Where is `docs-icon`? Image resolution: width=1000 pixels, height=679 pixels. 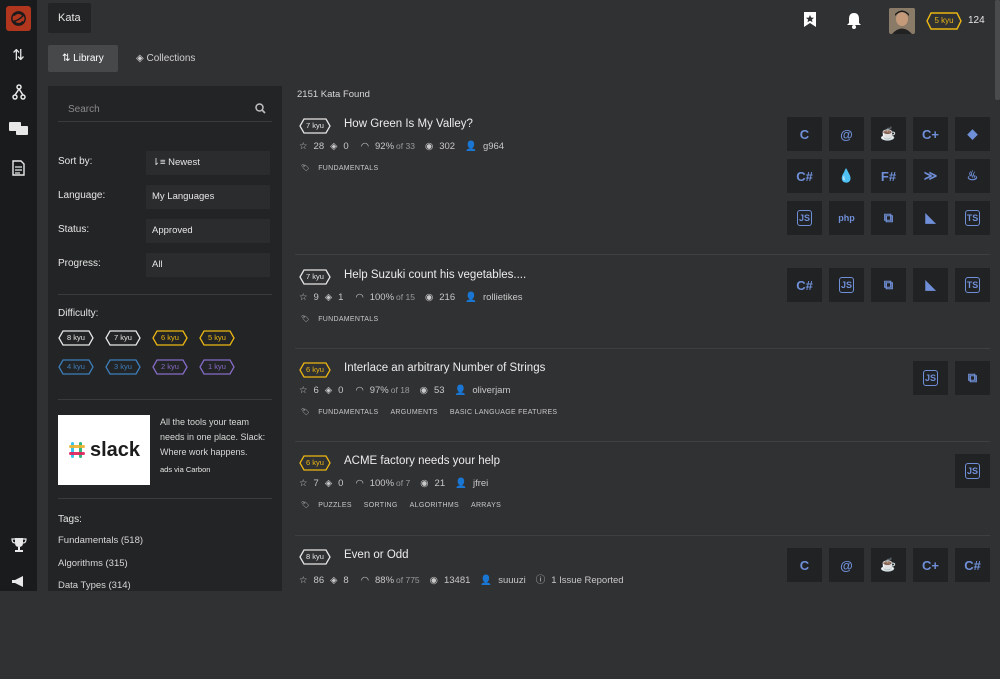 docs-icon is located at coordinates (18, 168).